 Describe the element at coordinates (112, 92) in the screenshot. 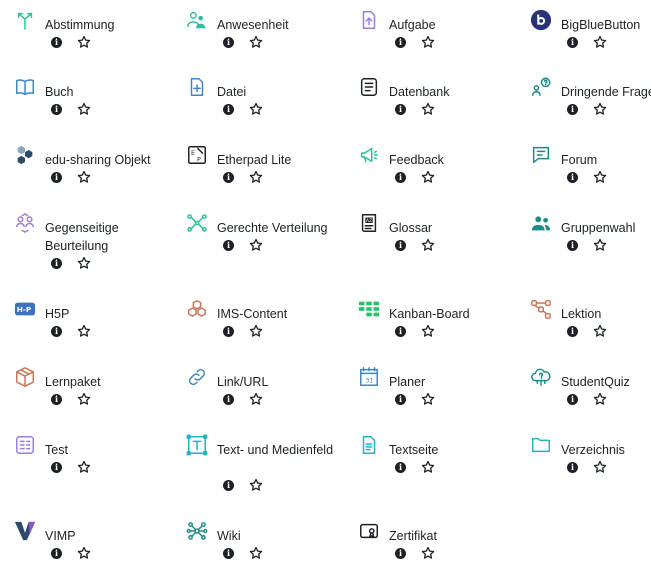

I see `activity-name: Buch` at that location.